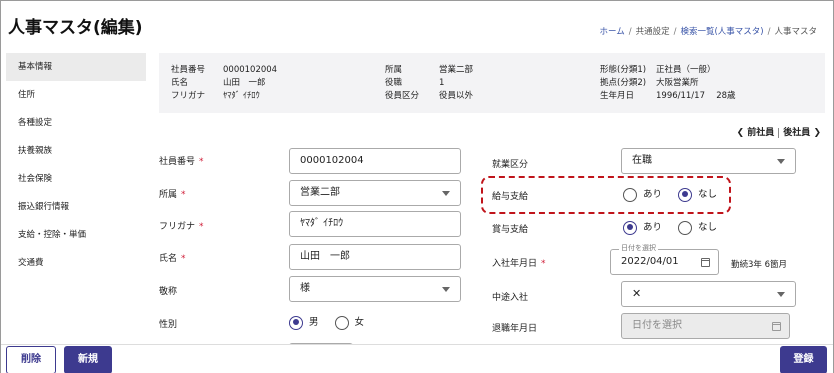 The width and height of the screenshot is (834, 373). Describe the element at coordinates (721, 32) in the screenshot. I see `breadcrumb-search-list: 検索一覧(人事マスタ)` at that location.